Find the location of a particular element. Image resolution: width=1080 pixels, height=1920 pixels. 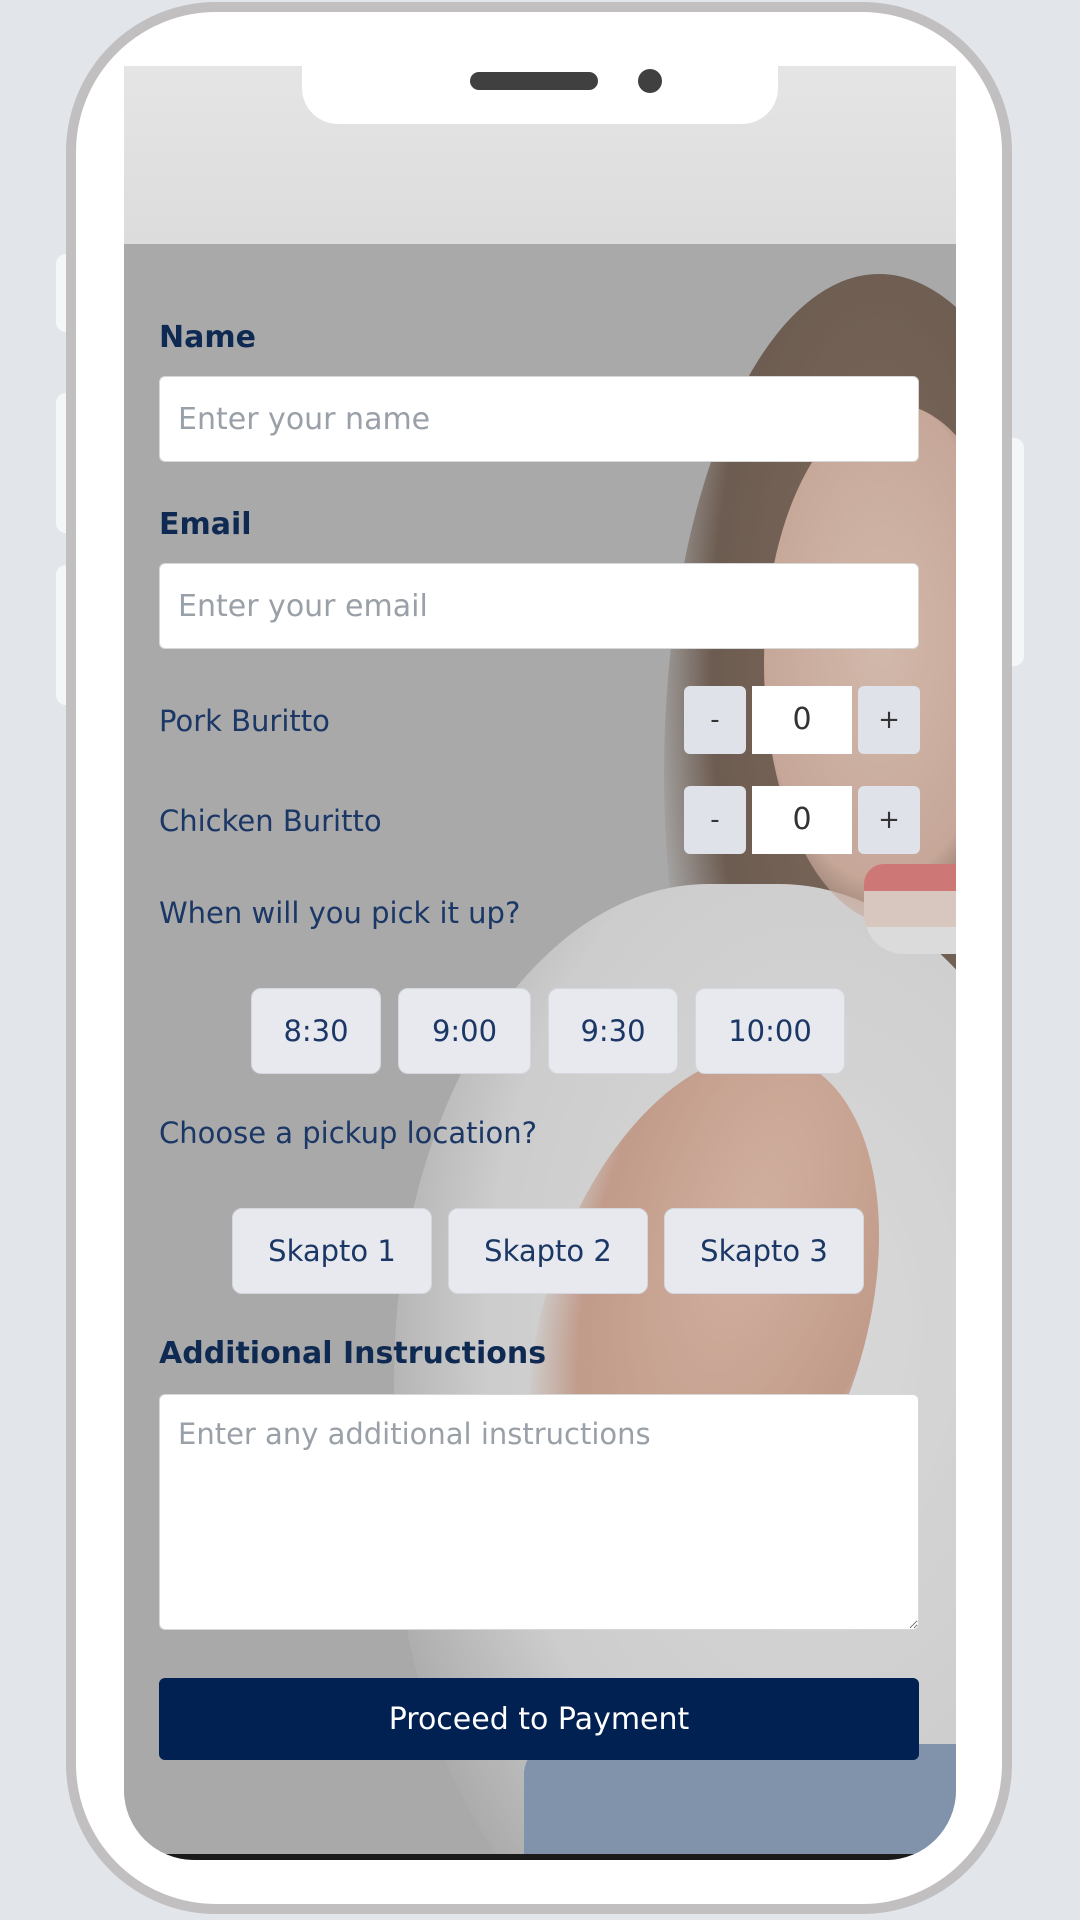

chicken-buritto-label: Chicken Buritto is located at coordinates (270, 821).